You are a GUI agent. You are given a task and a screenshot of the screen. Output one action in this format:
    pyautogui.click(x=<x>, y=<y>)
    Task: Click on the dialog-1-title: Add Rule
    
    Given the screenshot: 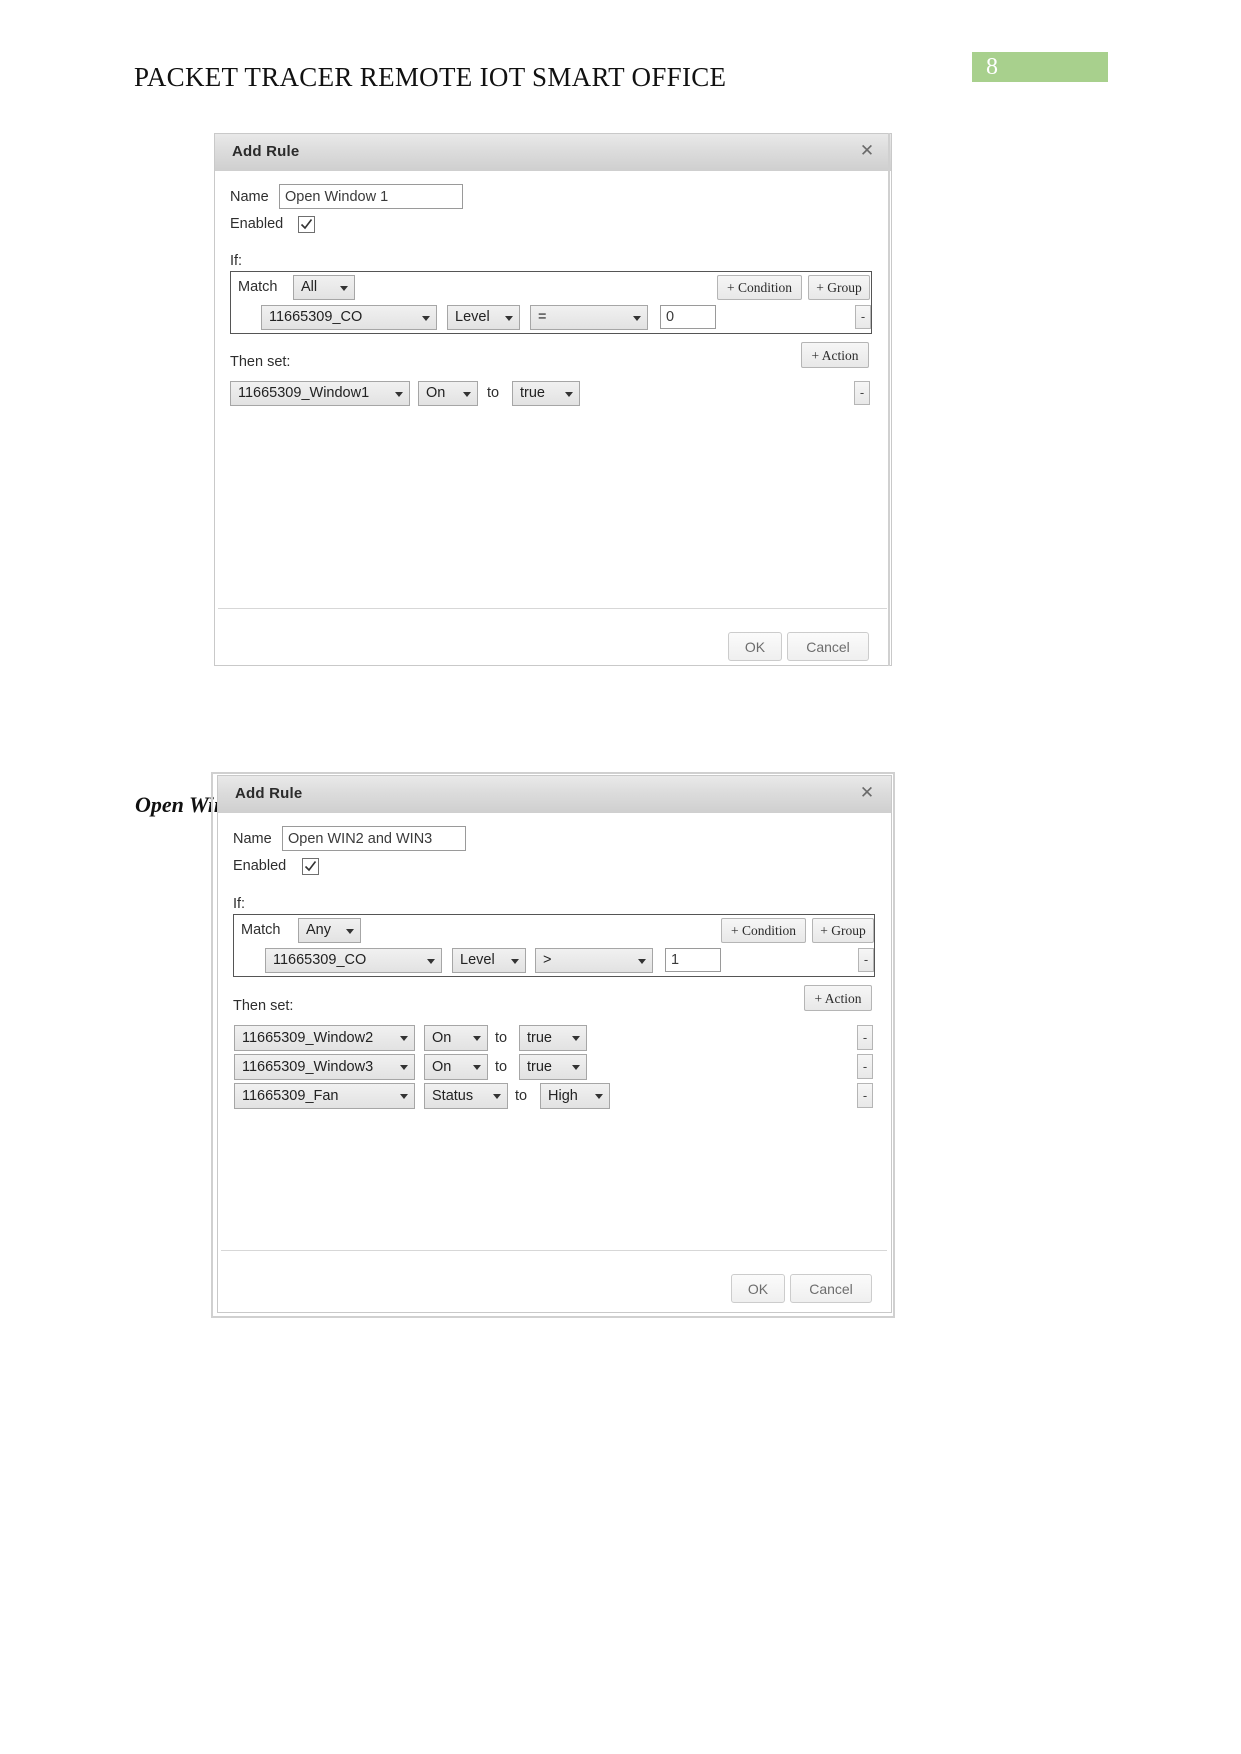 What is the action you would take?
    pyautogui.click(x=266, y=151)
    